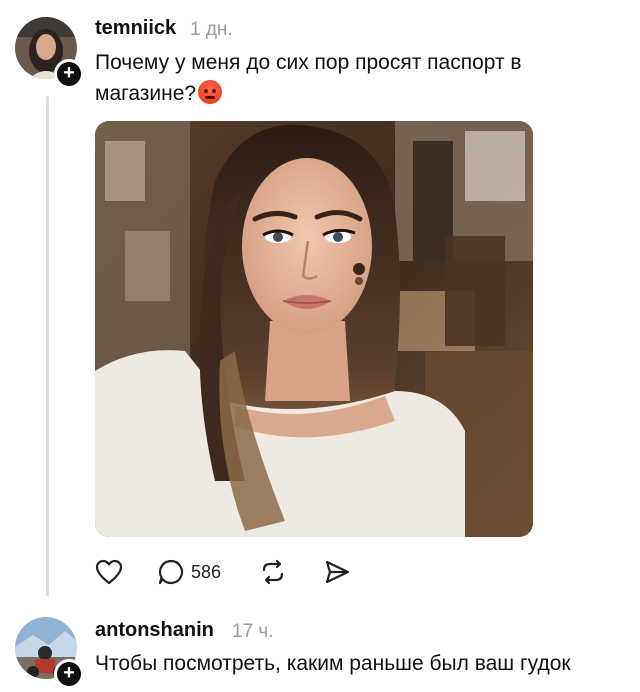  Describe the element at coordinates (206, 571) in the screenshot. I see `reply-count: 586` at that location.